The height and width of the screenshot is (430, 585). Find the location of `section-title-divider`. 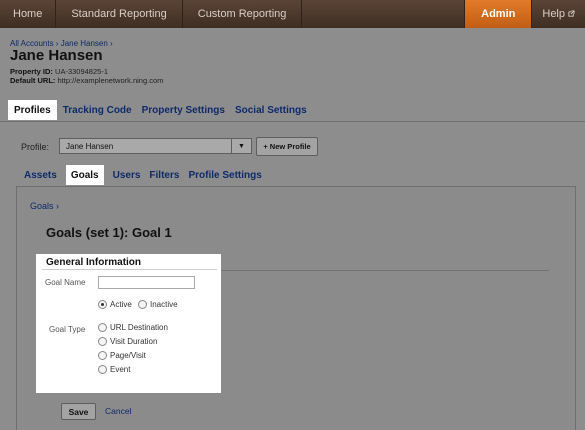

section-title-divider is located at coordinates (129, 269).